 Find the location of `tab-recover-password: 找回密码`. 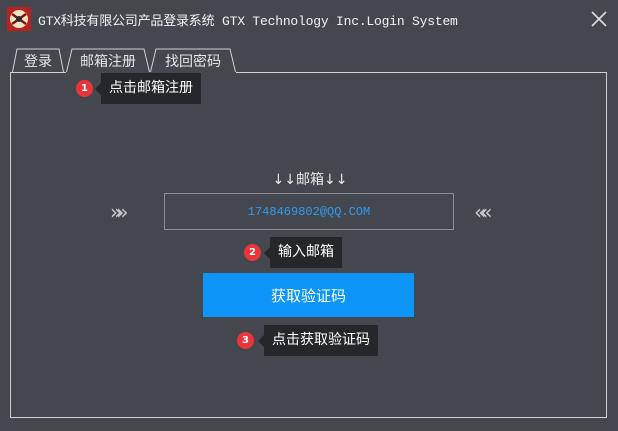

tab-recover-password: 找回密码 is located at coordinates (193, 60).